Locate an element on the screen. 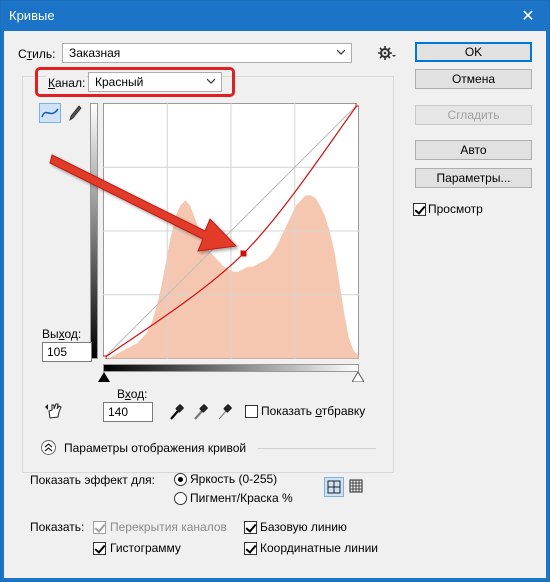 The width and height of the screenshot is (550, 582). black-point-slider-icon is located at coordinates (104, 377).